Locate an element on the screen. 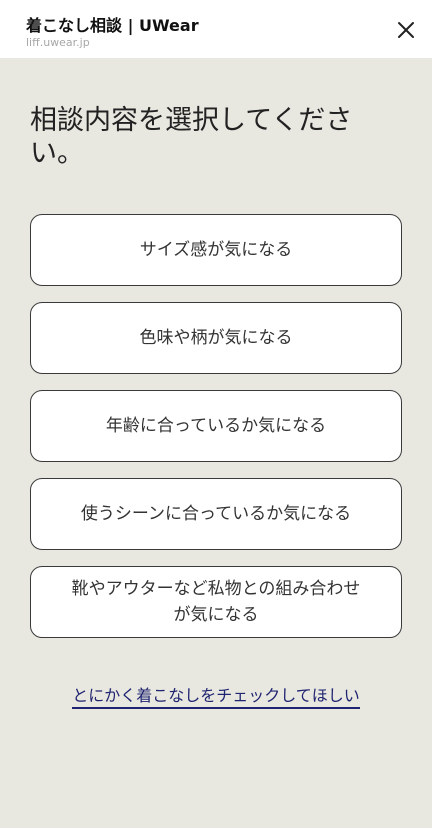 The width and height of the screenshot is (432, 828). option-scene: 使うシーンに合っているか気になる is located at coordinates (216, 514).